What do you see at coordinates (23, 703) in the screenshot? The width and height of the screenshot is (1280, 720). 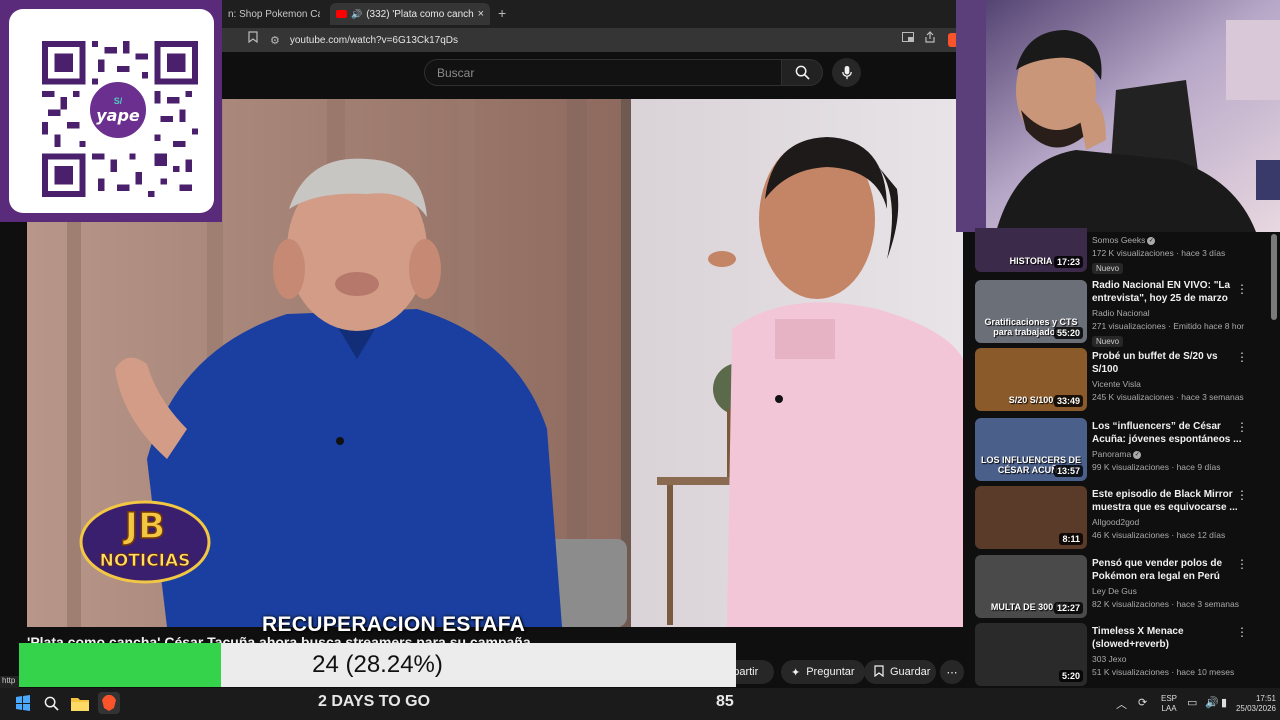 I see `windows-start-icon` at bounding box center [23, 703].